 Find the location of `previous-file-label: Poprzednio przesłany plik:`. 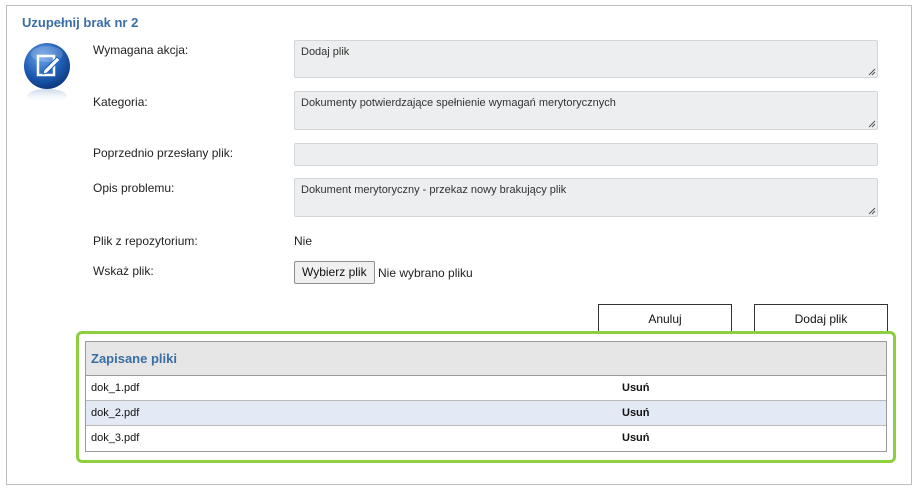

previous-file-label: Poprzednio przesłany plik: is located at coordinates (163, 153).